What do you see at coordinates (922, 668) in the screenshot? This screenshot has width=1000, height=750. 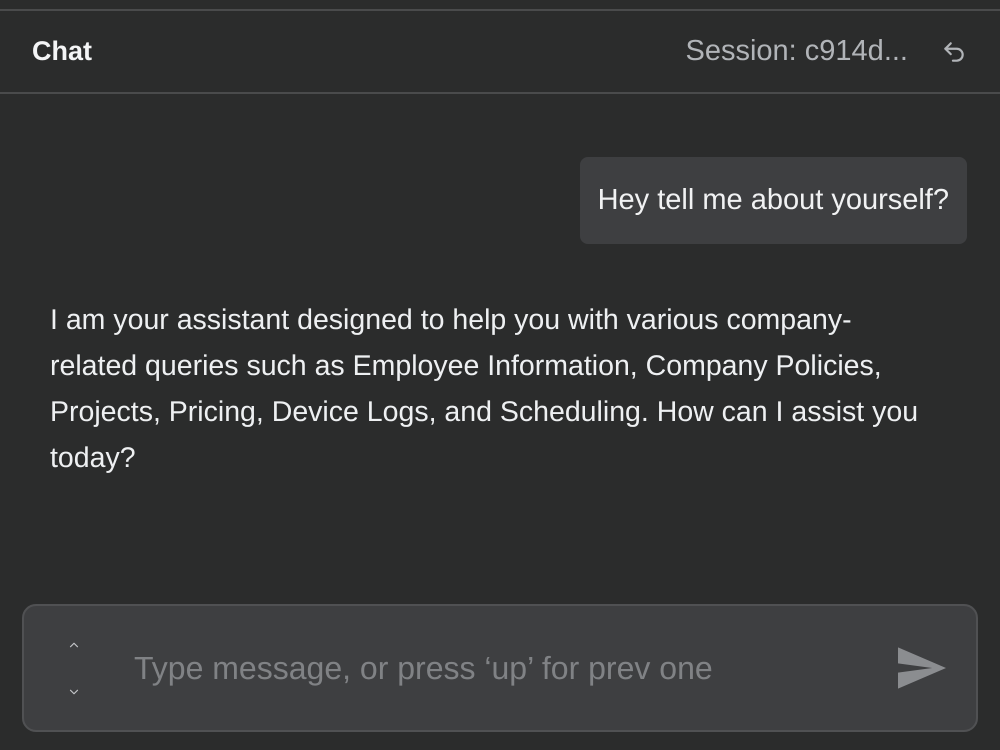 I see `send-icon` at bounding box center [922, 668].